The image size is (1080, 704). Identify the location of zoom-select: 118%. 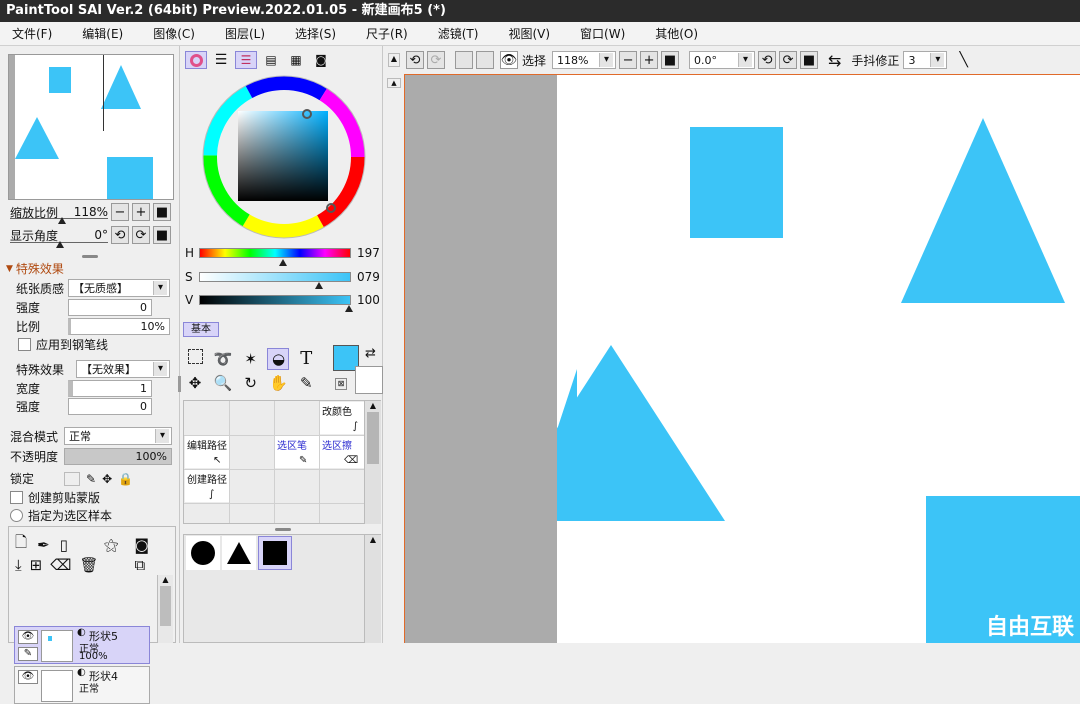
(584, 60).